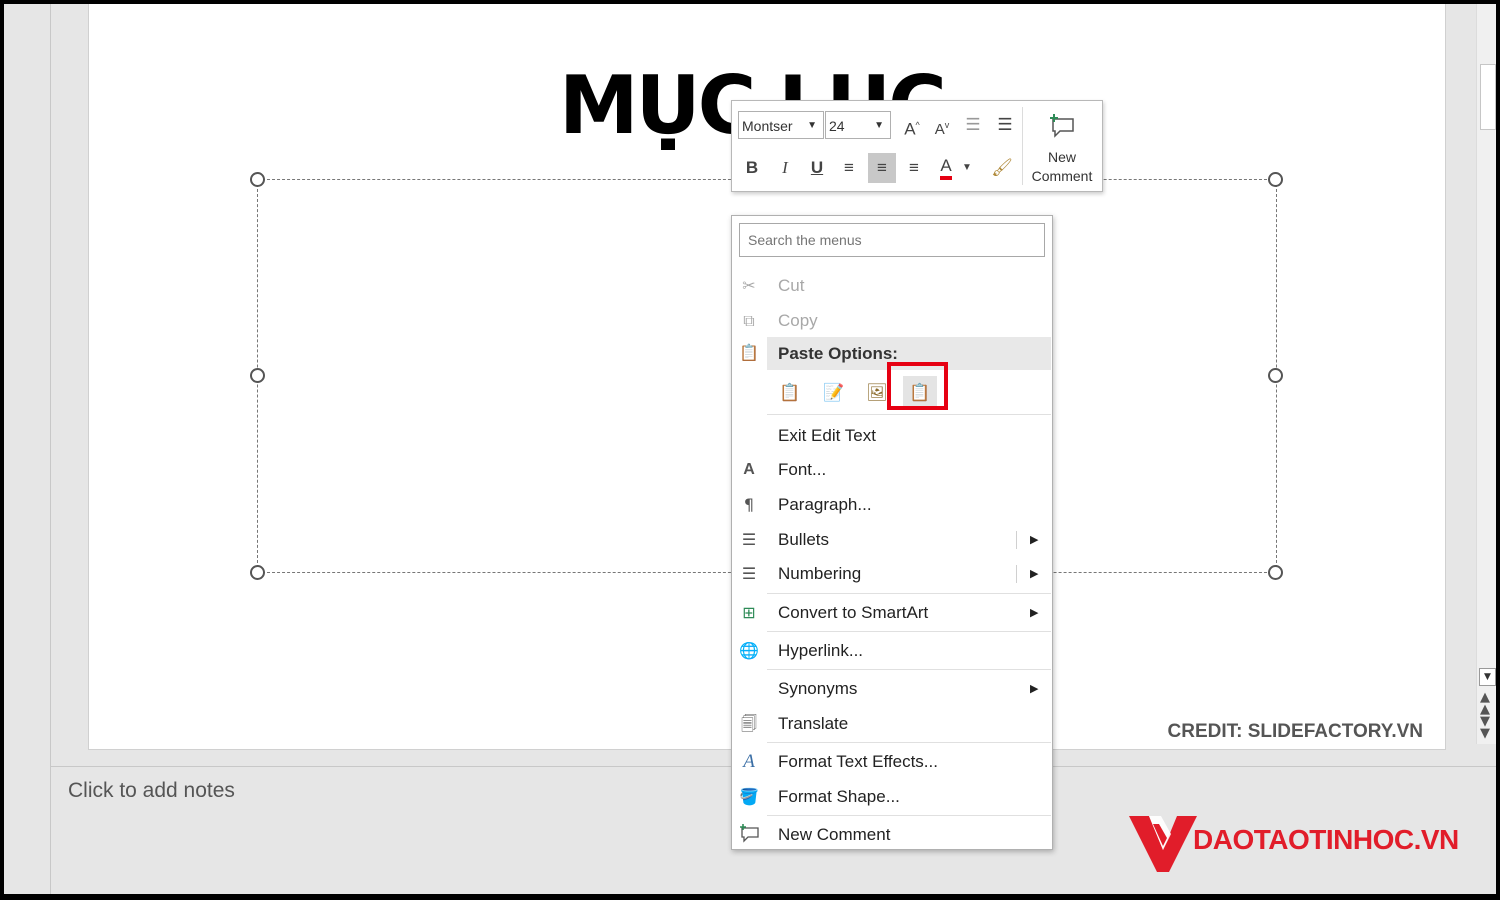  What do you see at coordinates (749, 835) in the screenshot?
I see `new-comment-icon` at bounding box center [749, 835].